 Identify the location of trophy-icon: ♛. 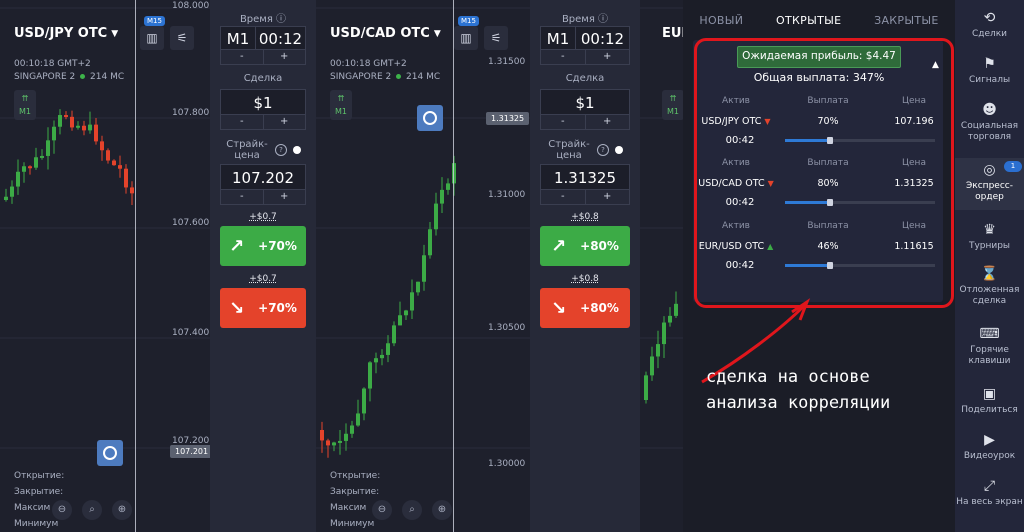
(989, 230).